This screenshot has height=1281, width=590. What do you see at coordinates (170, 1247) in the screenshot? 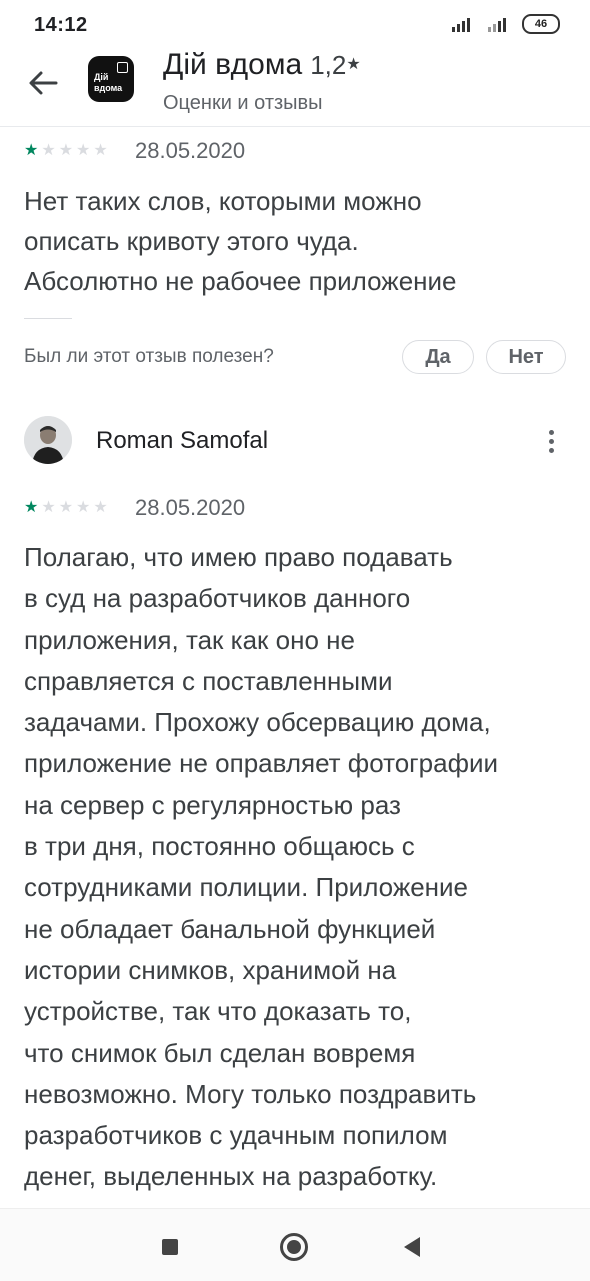
I see `recents-icon` at bounding box center [170, 1247].